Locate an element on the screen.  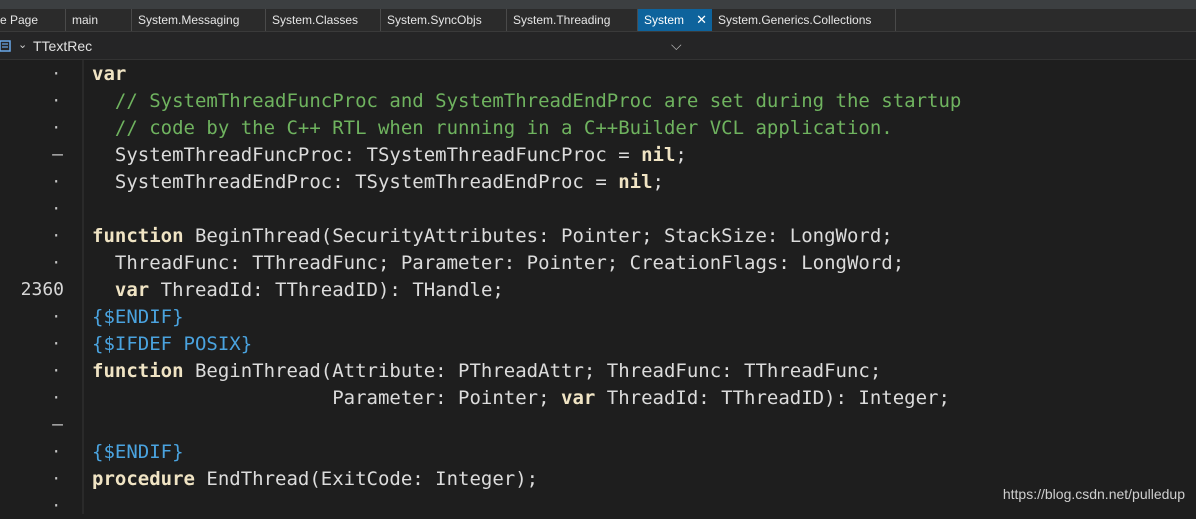
code-text: Parameter: Pointer; is located at coordinates (326, 398).